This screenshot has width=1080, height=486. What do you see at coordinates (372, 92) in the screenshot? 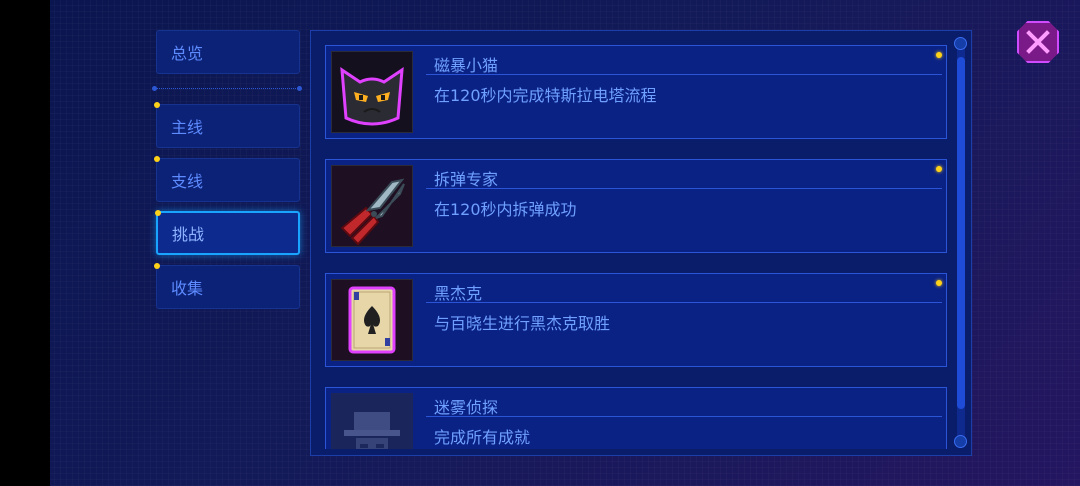
I see `black-cat-icon` at bounding box center [372, 92].